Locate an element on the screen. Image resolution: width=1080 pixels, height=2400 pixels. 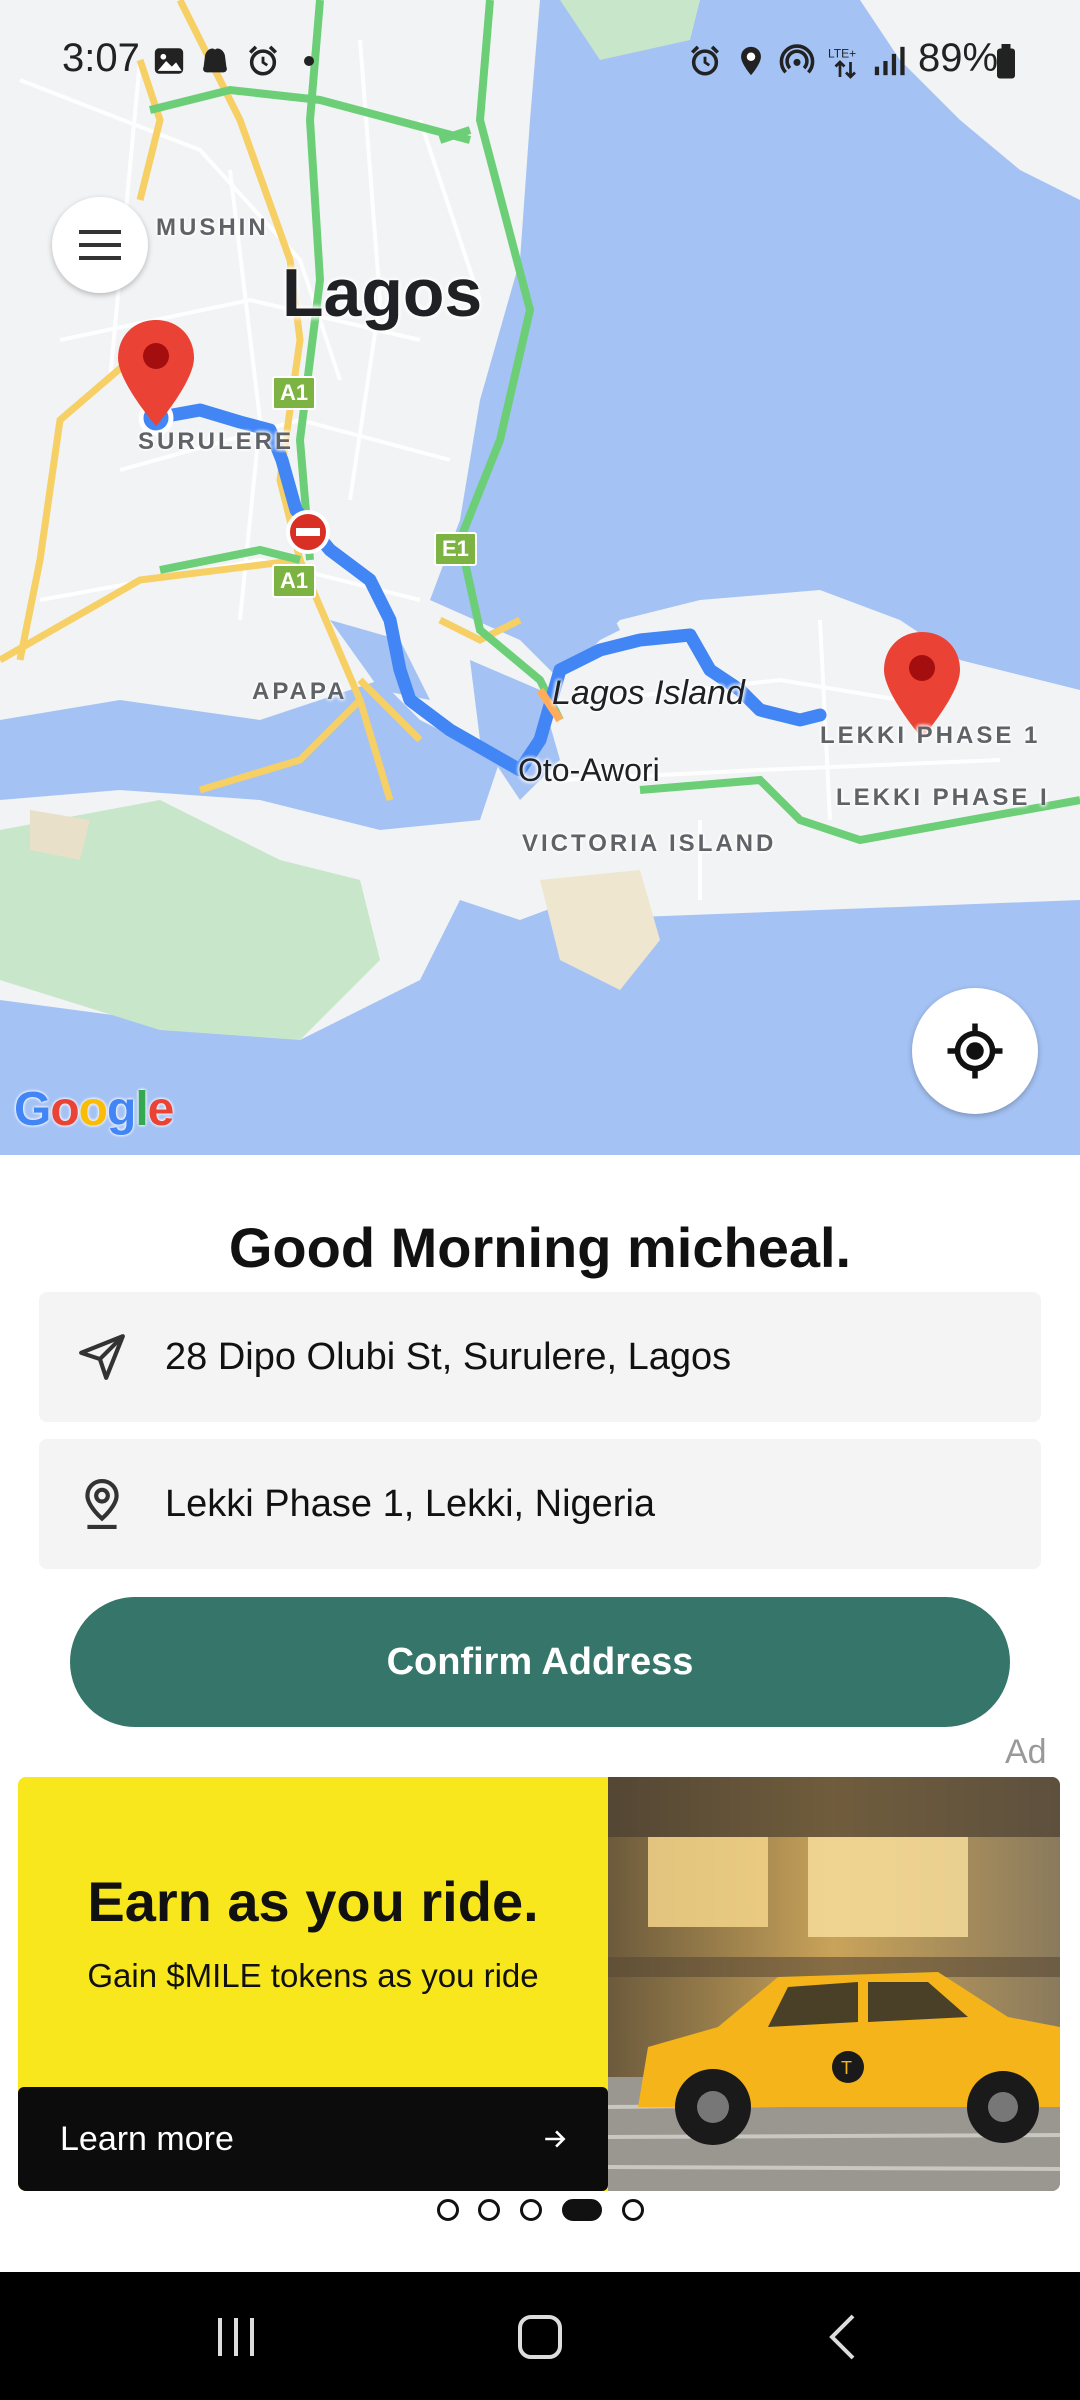
status-bar: 3:07 LTE+ 89% is located at coordinates (540, 60).